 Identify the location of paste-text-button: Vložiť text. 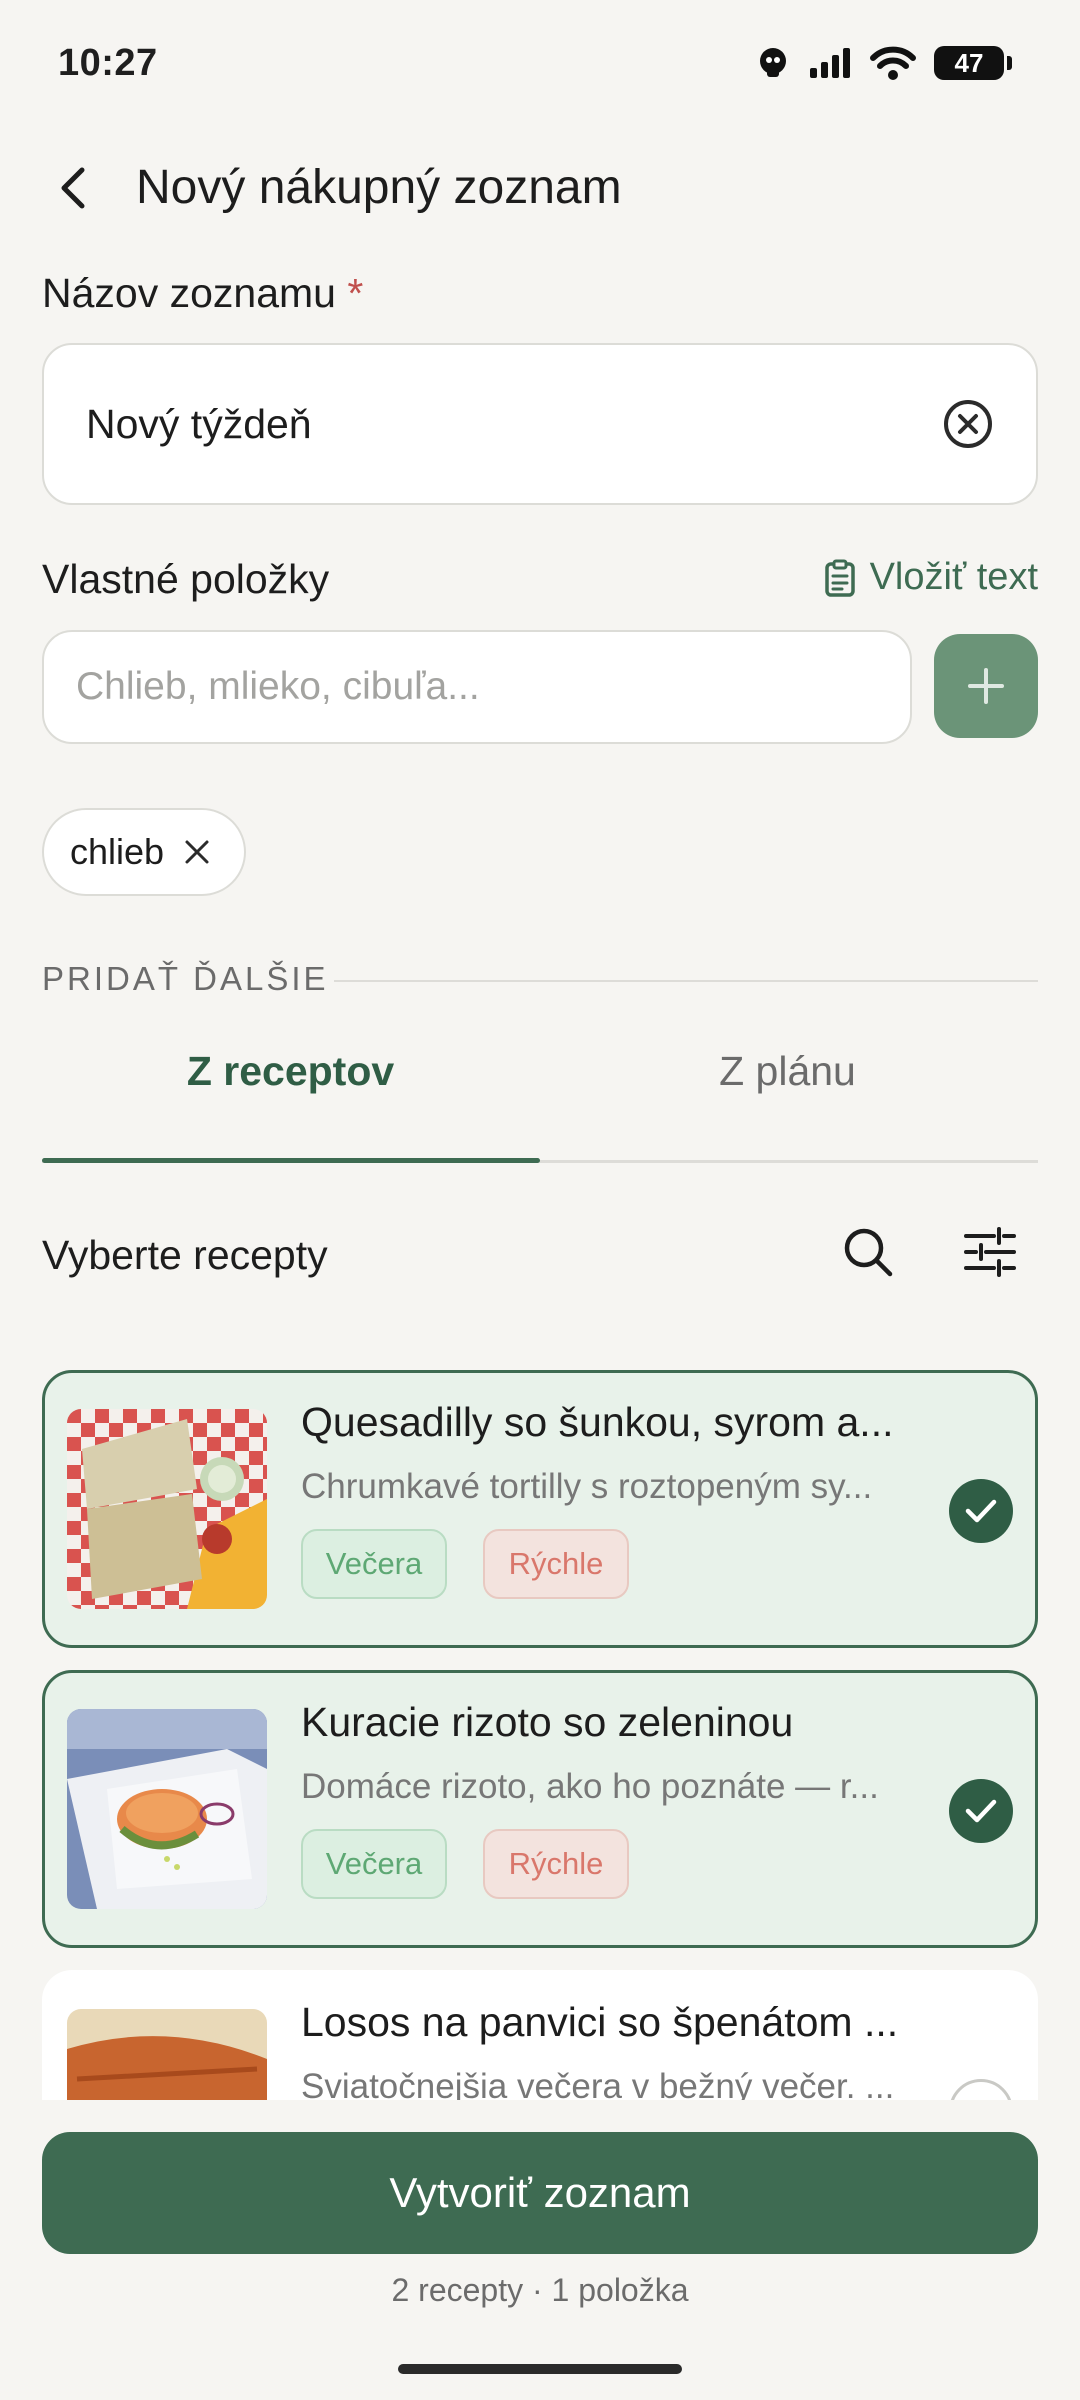
(931, 577).